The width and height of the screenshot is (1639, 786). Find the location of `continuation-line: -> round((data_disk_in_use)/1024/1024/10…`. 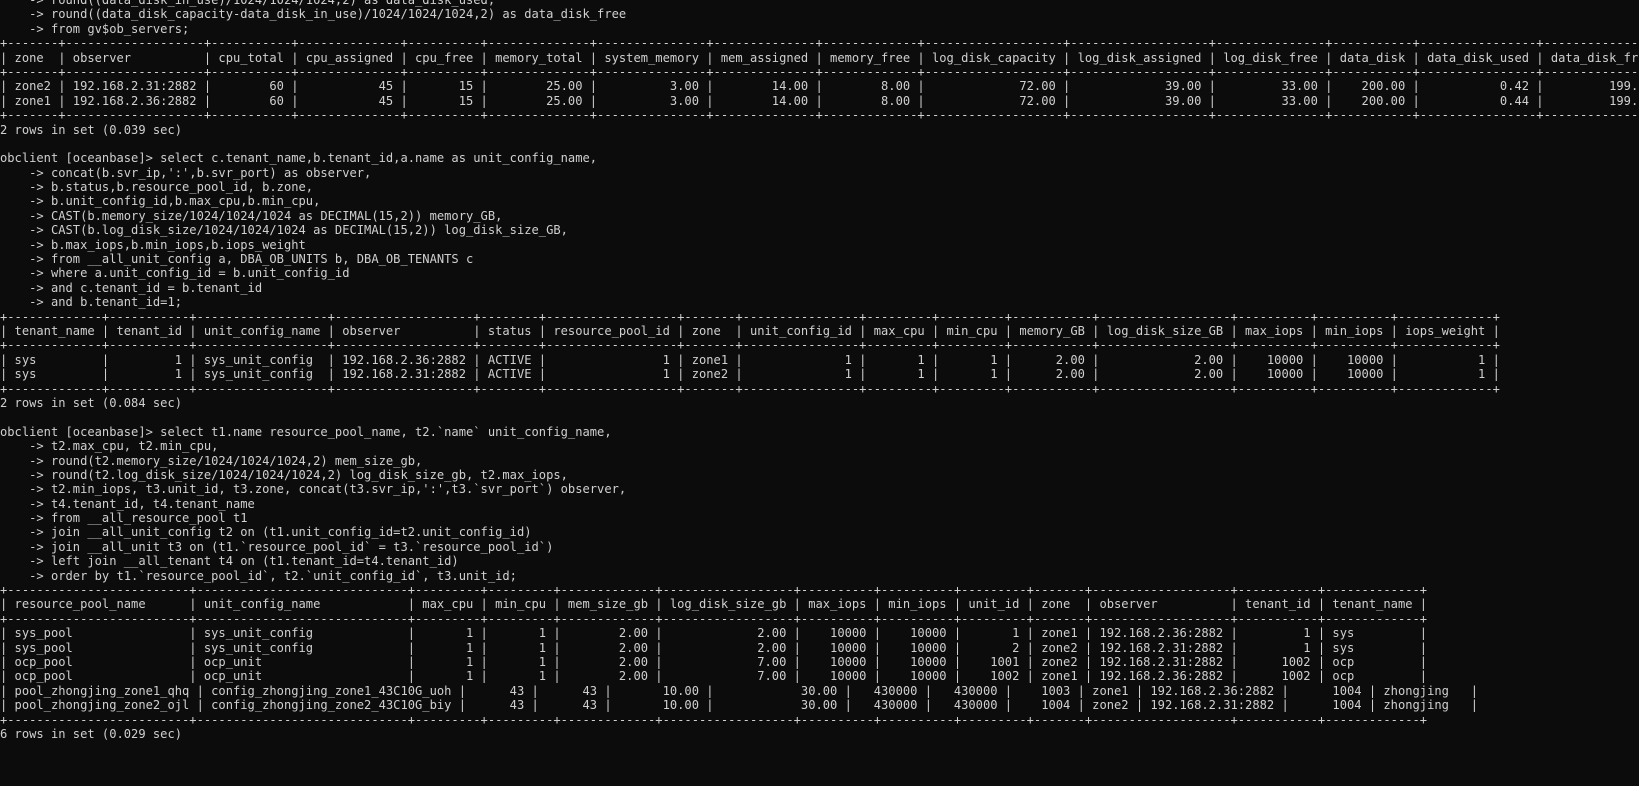

continuation-line: -> round((data_disk_in_use)/1024/1024/10… is located at coordinates (248, 3).